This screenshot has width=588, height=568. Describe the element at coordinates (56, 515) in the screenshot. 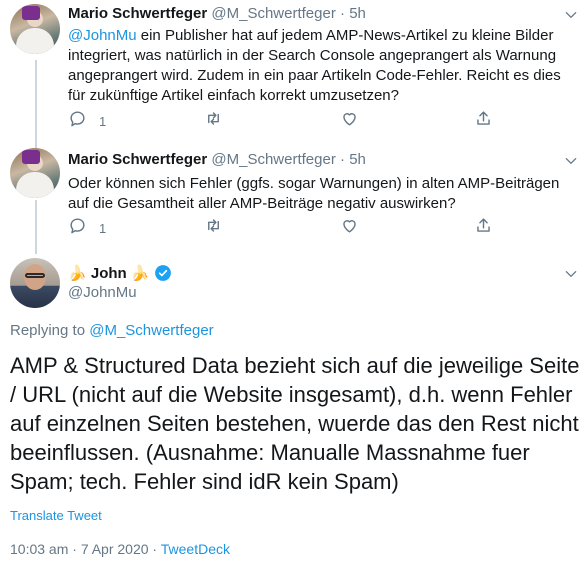

I see `translate-tweet-link: Translate Tweet` at that location.